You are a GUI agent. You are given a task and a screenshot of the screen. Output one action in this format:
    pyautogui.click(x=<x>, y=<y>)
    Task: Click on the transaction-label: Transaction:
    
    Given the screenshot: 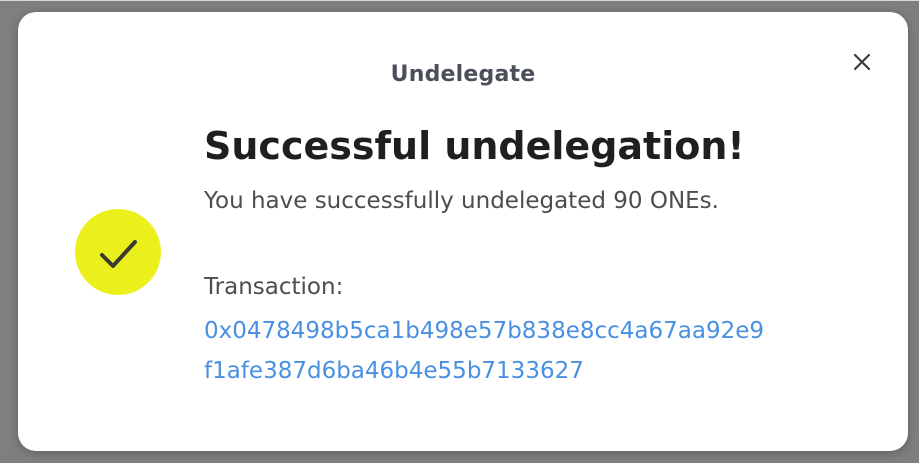 What is the action you would take?
    pyautogui.click(x=274, y=287)
    